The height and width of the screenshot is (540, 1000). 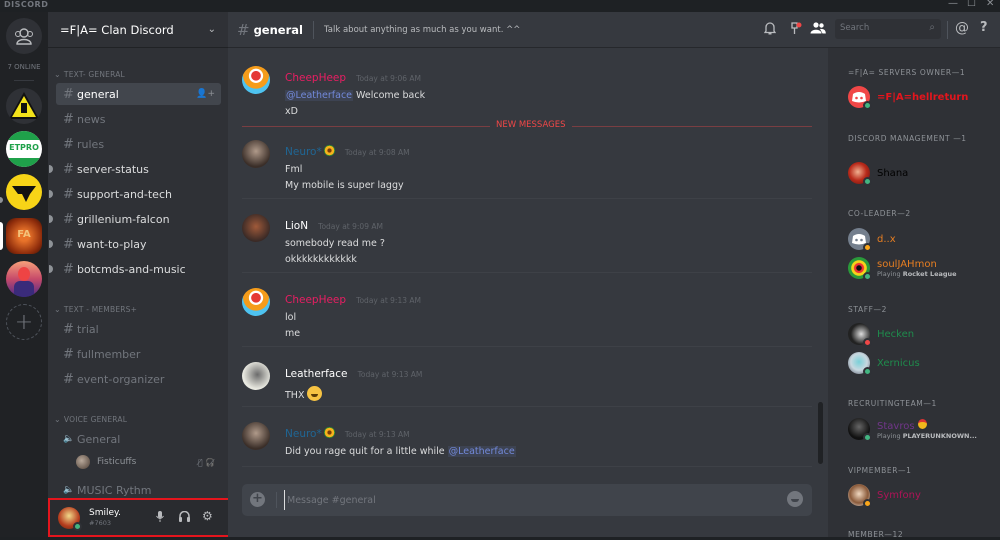 I want to click on channel-grillenium-falcon: # grillenium-falcon, so click(x=135, y=219).